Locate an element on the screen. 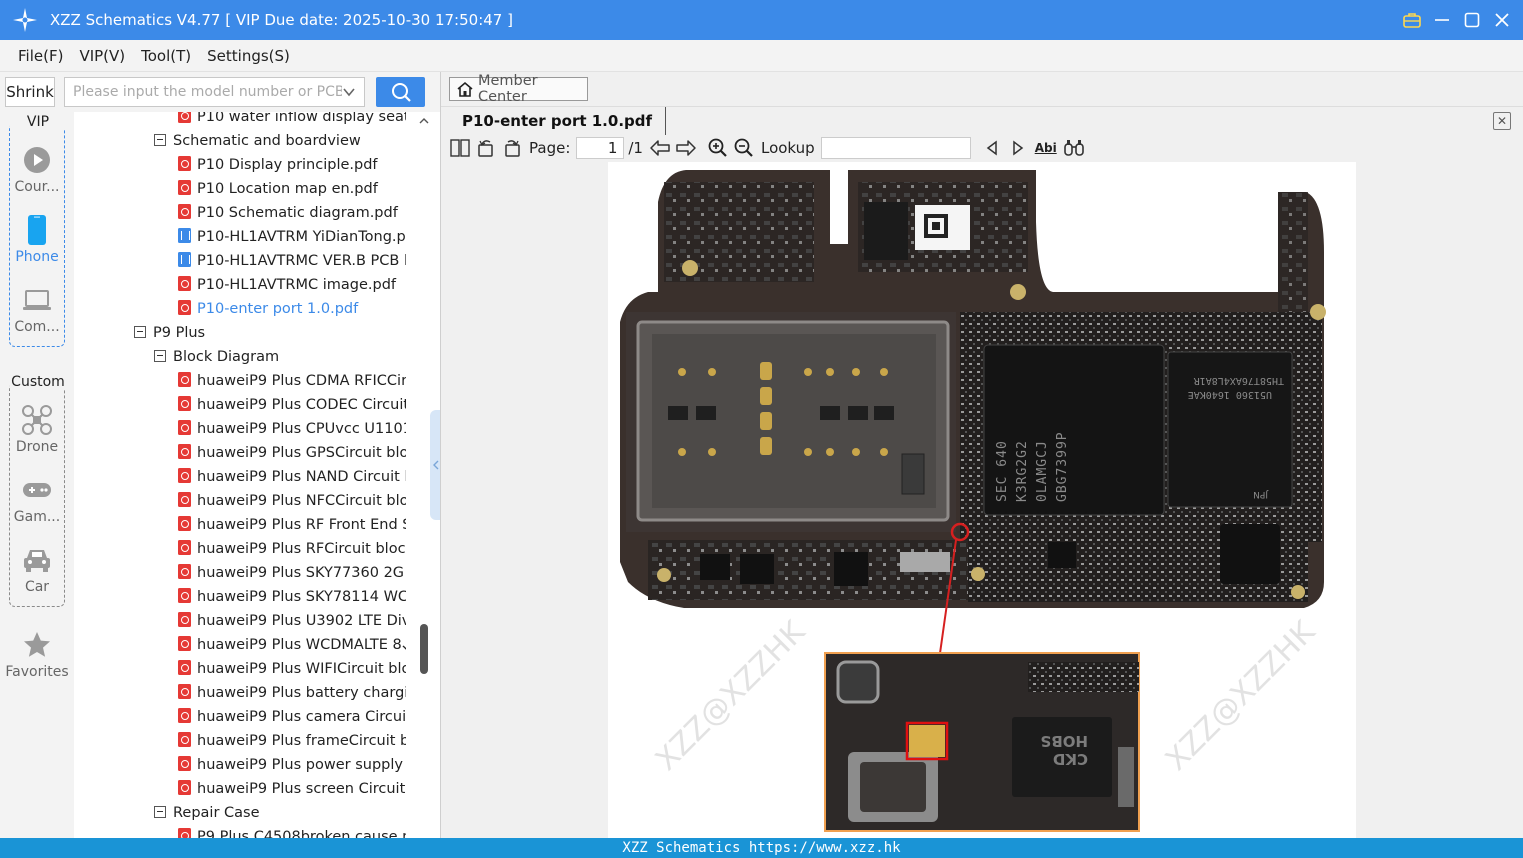  vip-badge-icon is located at coordinates (1412, 20).